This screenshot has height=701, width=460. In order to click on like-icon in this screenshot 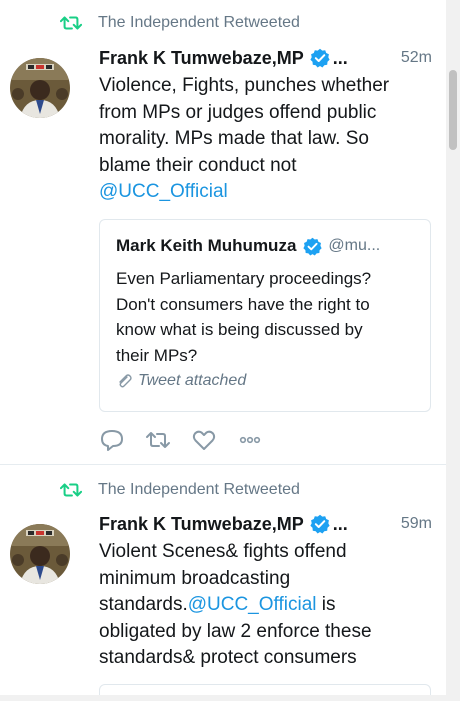, I will do `click(204, 440)`.